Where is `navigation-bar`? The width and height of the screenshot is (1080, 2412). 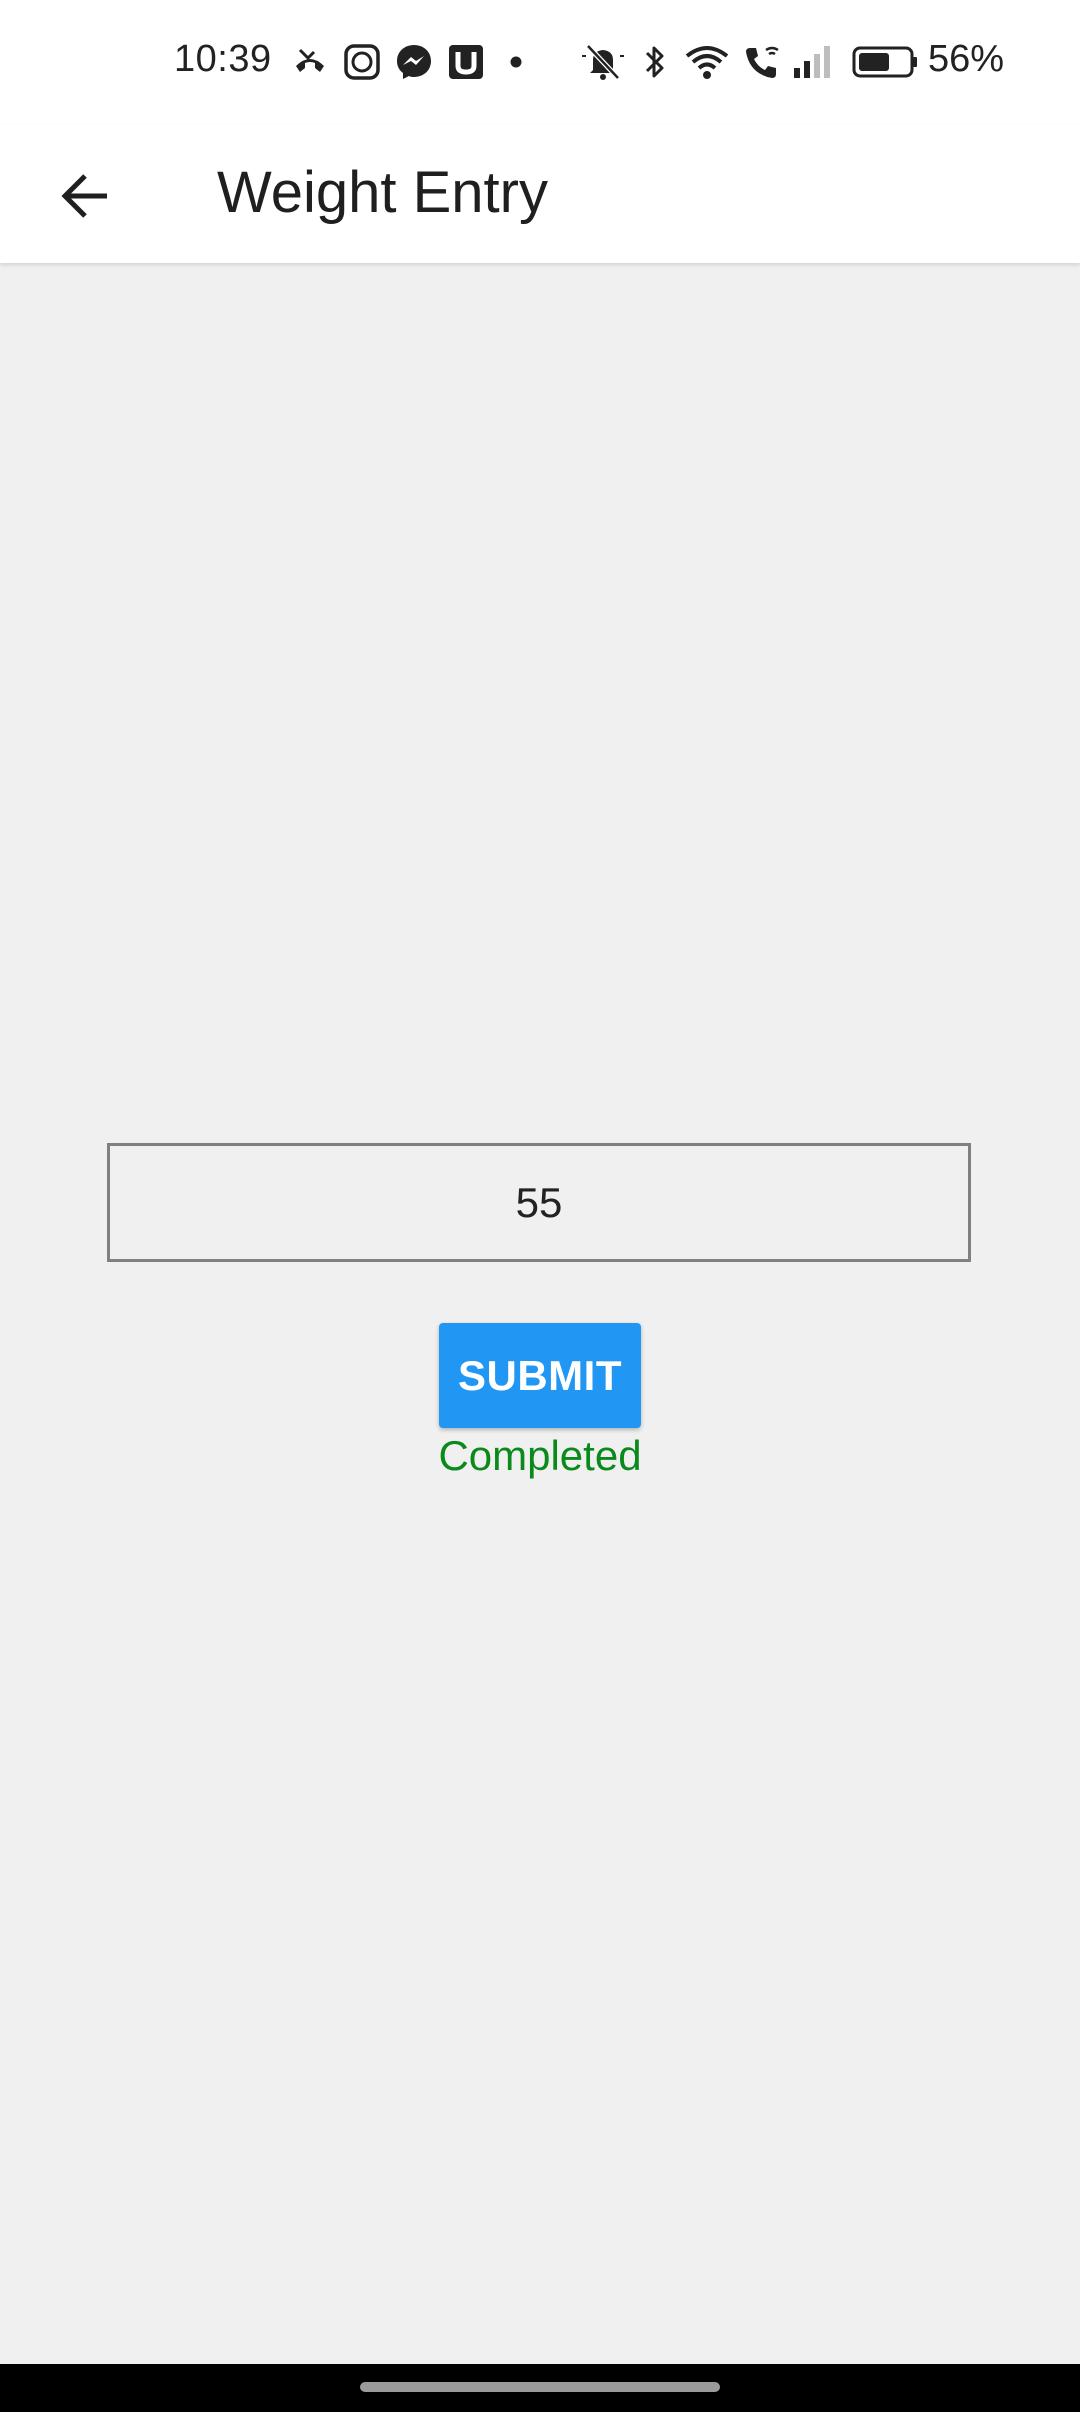
navigation-bar is located at coordinates (540, 2388).